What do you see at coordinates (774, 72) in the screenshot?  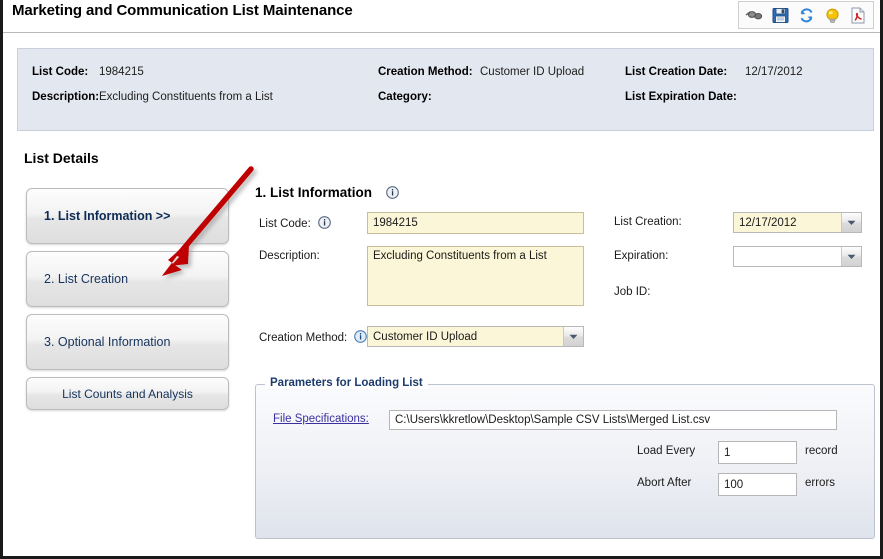 I see `summary-creation-date-value: 12/17/2012` at bounding box center [774, 72].